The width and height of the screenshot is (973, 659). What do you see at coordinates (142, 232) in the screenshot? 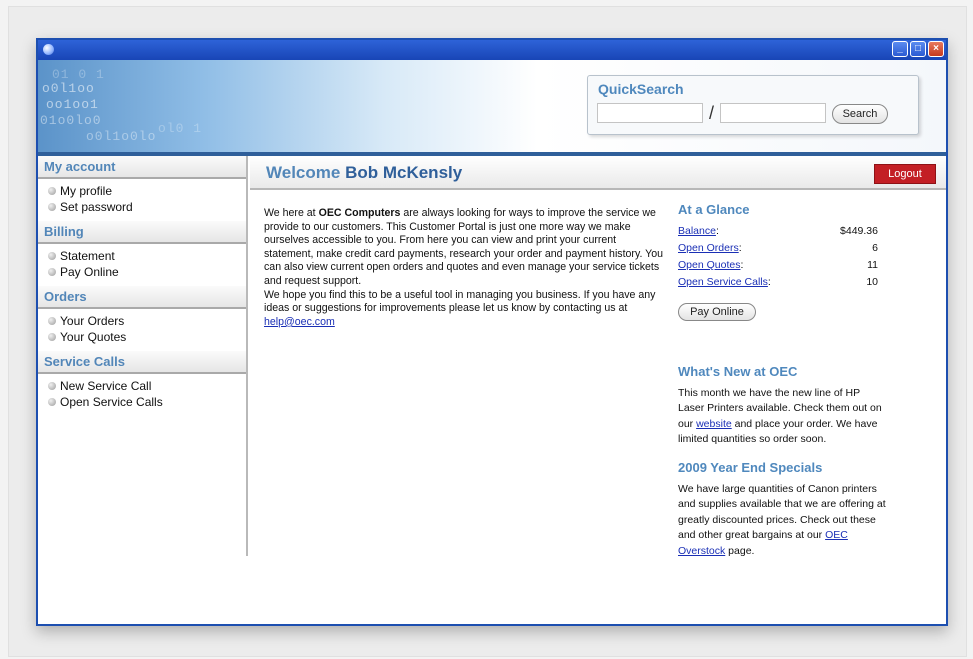
I see `sidebar-heading-billing: Billing` at bounding box center [142, 232].